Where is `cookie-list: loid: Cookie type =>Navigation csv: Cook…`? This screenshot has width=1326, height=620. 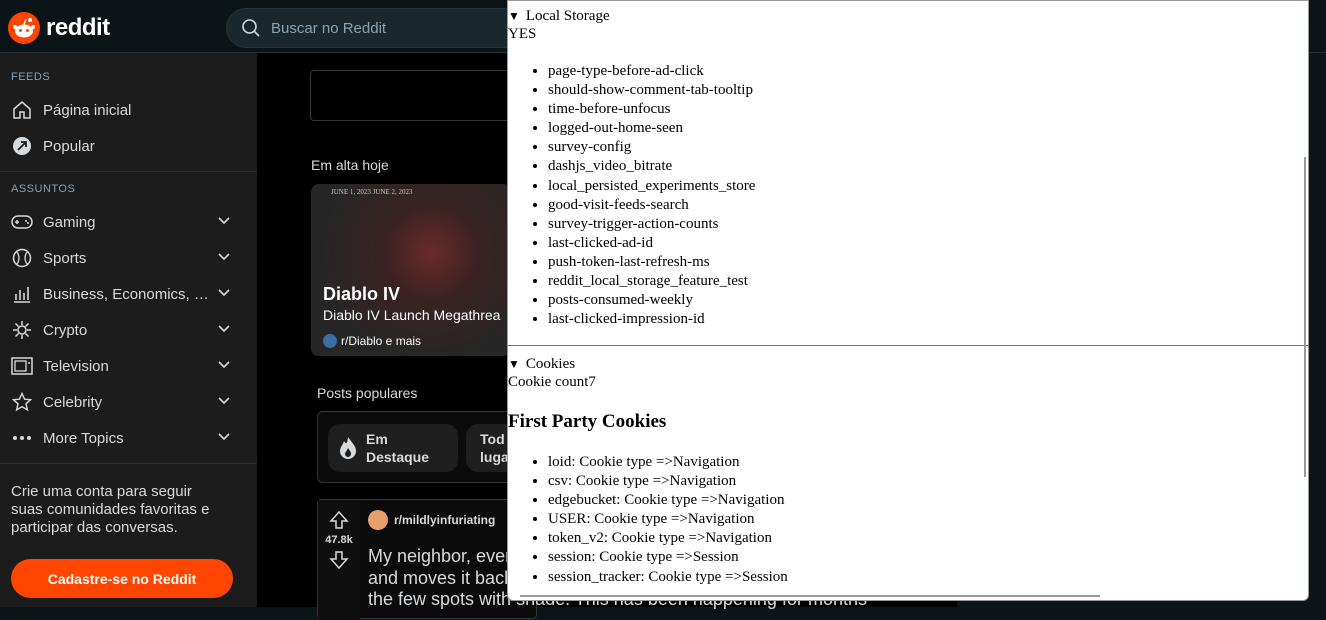 cookie-list: loid: Cookie type =>Navigation csv: Cook… is located at coordinates (659, 520).